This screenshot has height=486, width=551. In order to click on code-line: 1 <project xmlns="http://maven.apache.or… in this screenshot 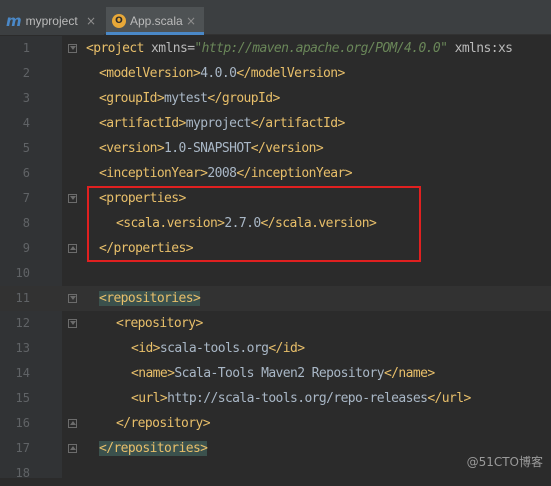, I will do `click(275, 48)`.